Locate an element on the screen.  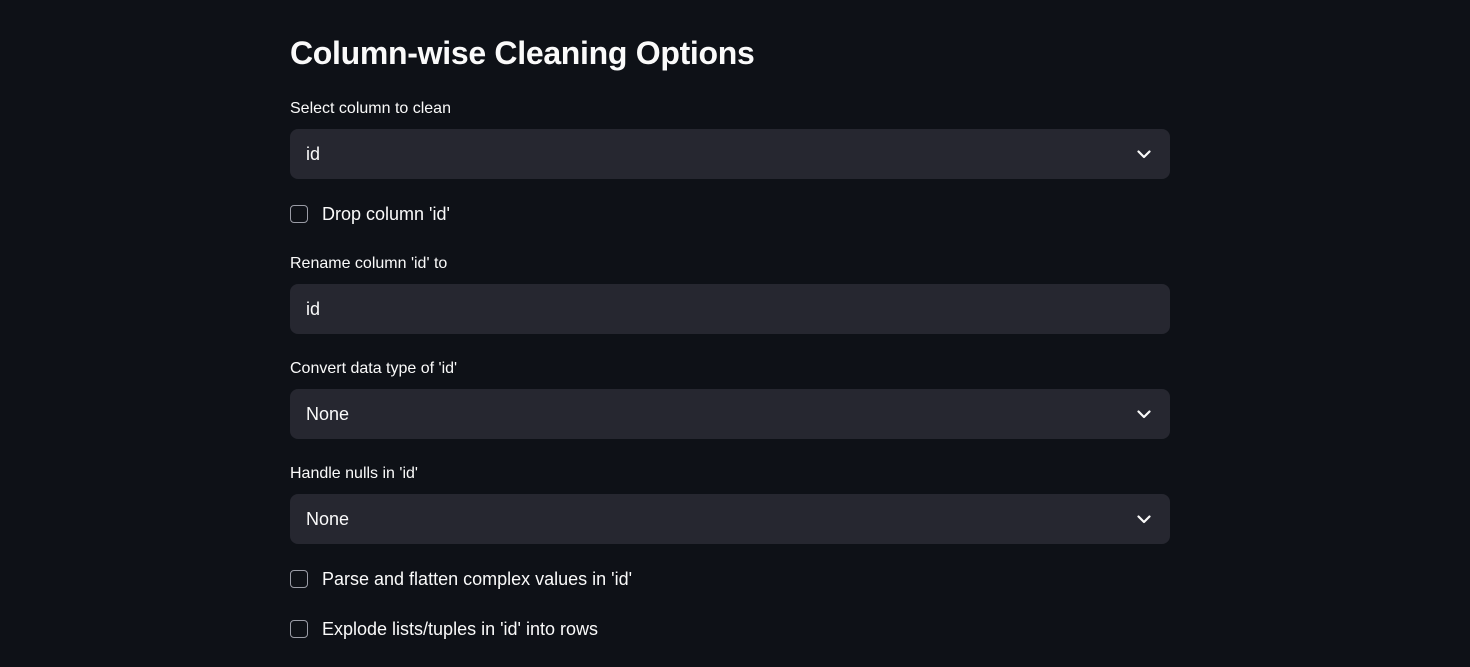
select-column-dropdown: id is located at coordinates (730, 154).